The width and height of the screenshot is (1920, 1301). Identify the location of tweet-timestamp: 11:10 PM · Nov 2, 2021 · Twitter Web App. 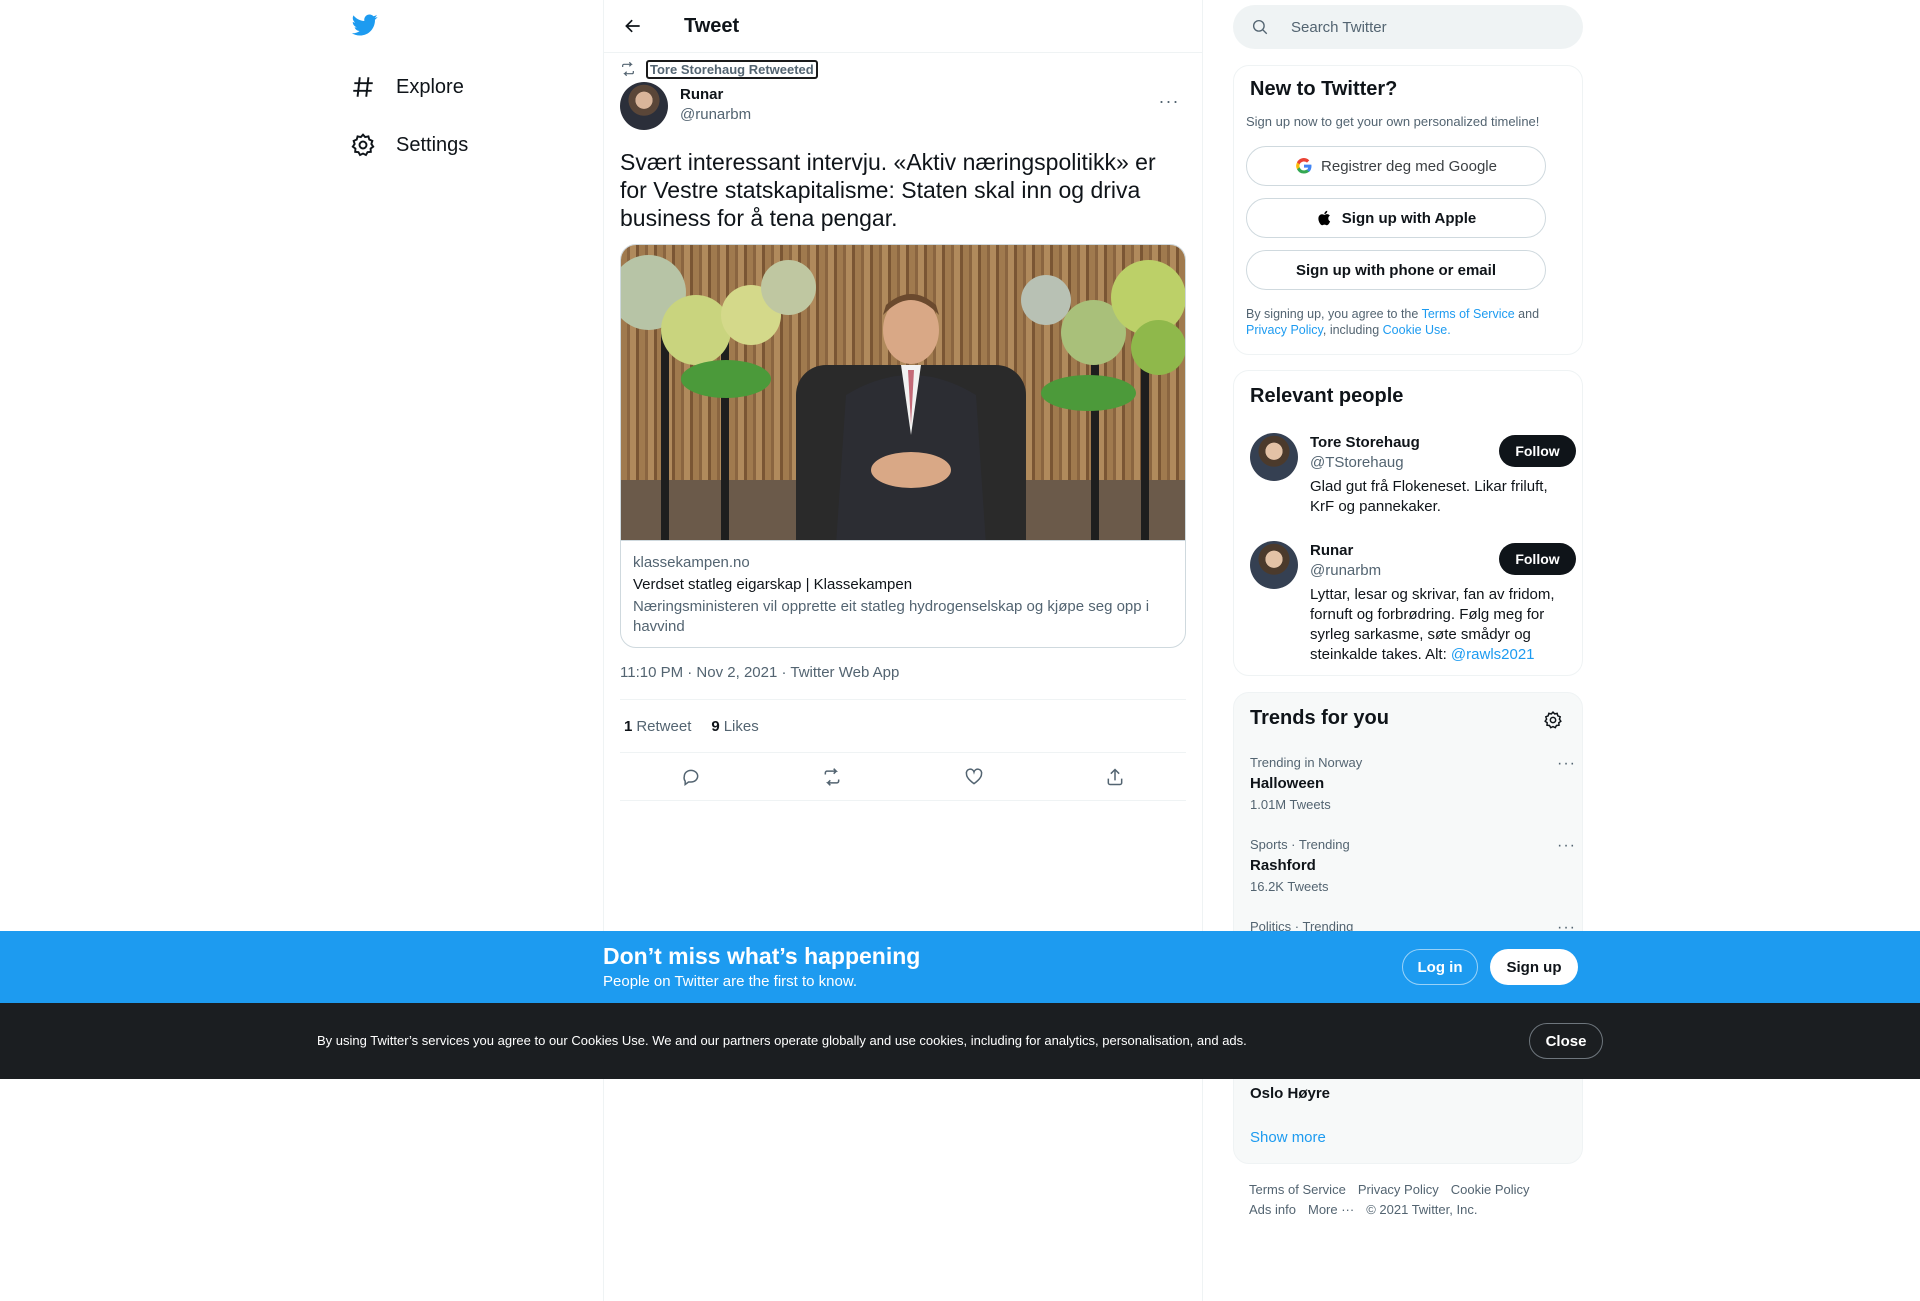
(903, 682).